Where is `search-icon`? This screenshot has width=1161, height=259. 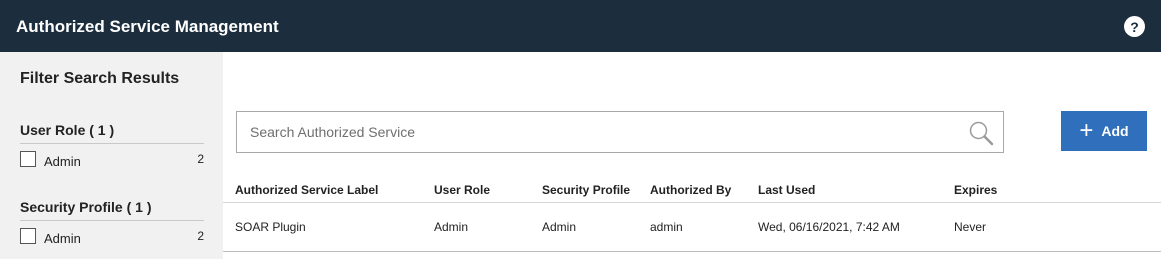
search-icon is located at coordinates (981, 133).